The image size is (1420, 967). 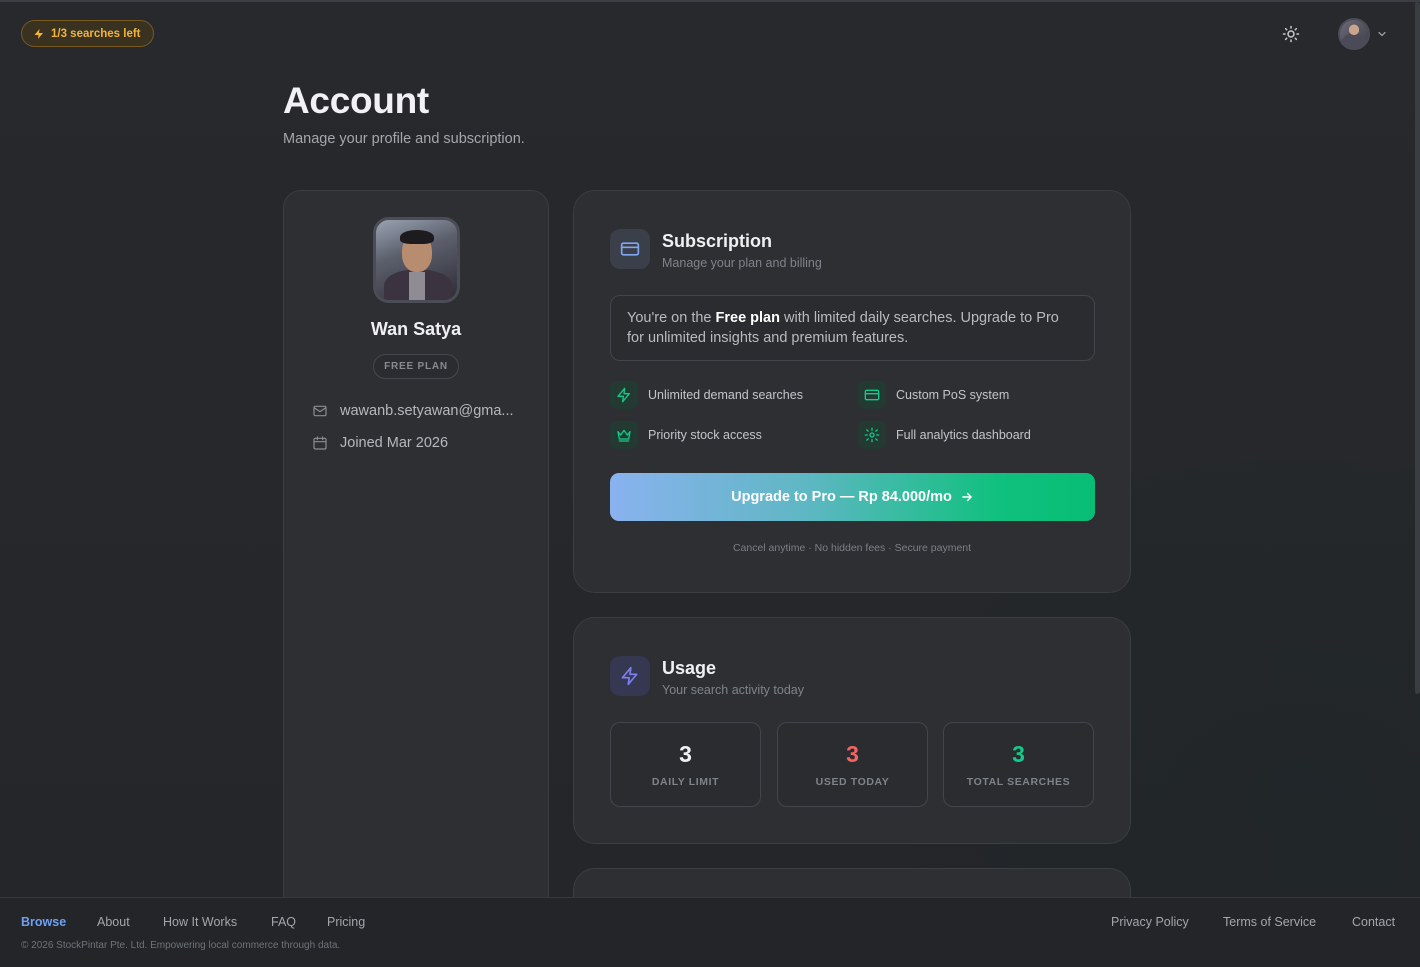 I want to click on profile-avatar, so click(x=416, y=260).